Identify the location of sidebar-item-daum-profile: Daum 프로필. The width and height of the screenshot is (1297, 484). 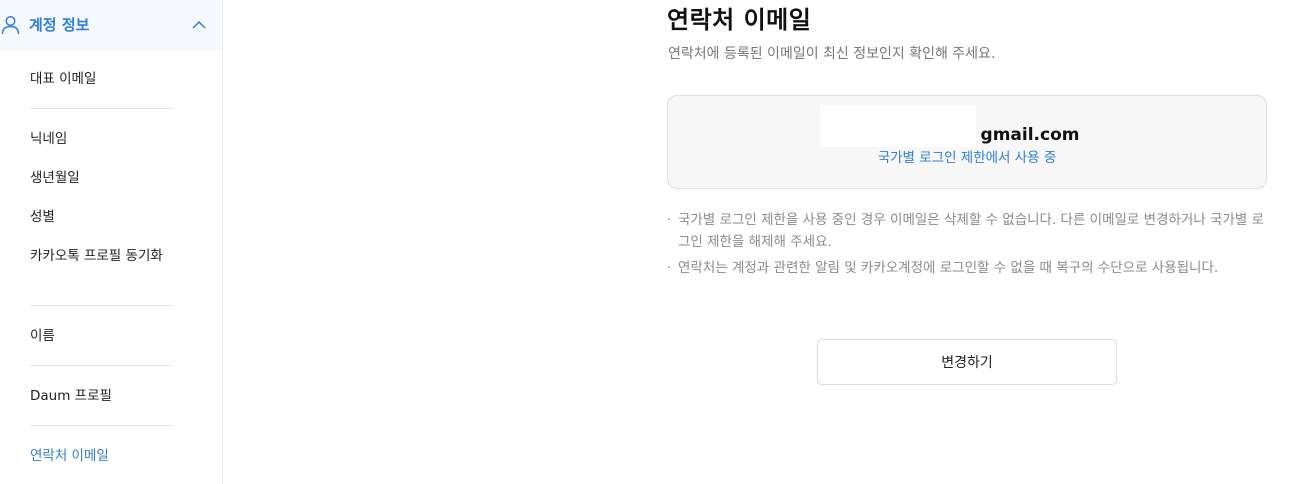
(105, 396).